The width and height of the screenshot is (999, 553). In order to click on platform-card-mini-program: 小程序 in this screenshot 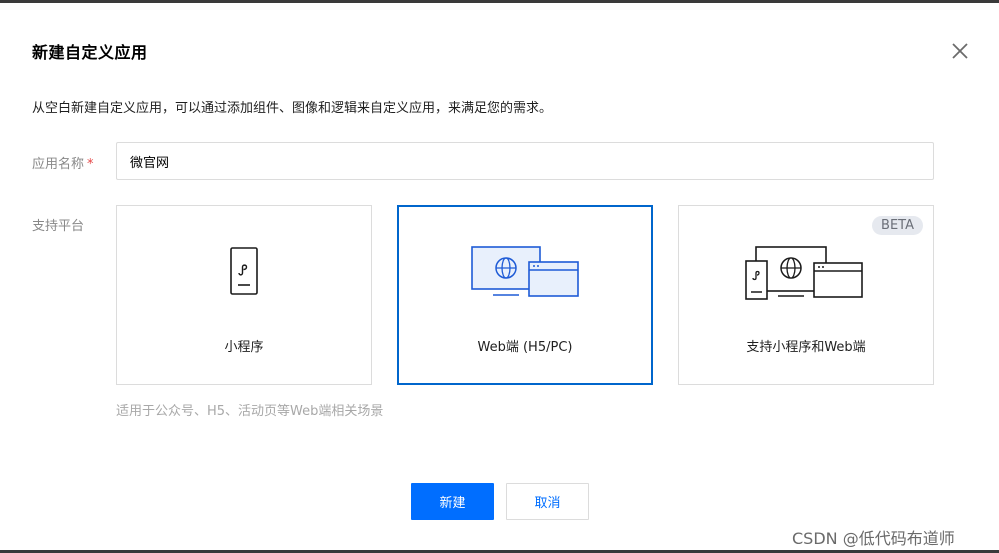, I will do `click(244, 295)`.